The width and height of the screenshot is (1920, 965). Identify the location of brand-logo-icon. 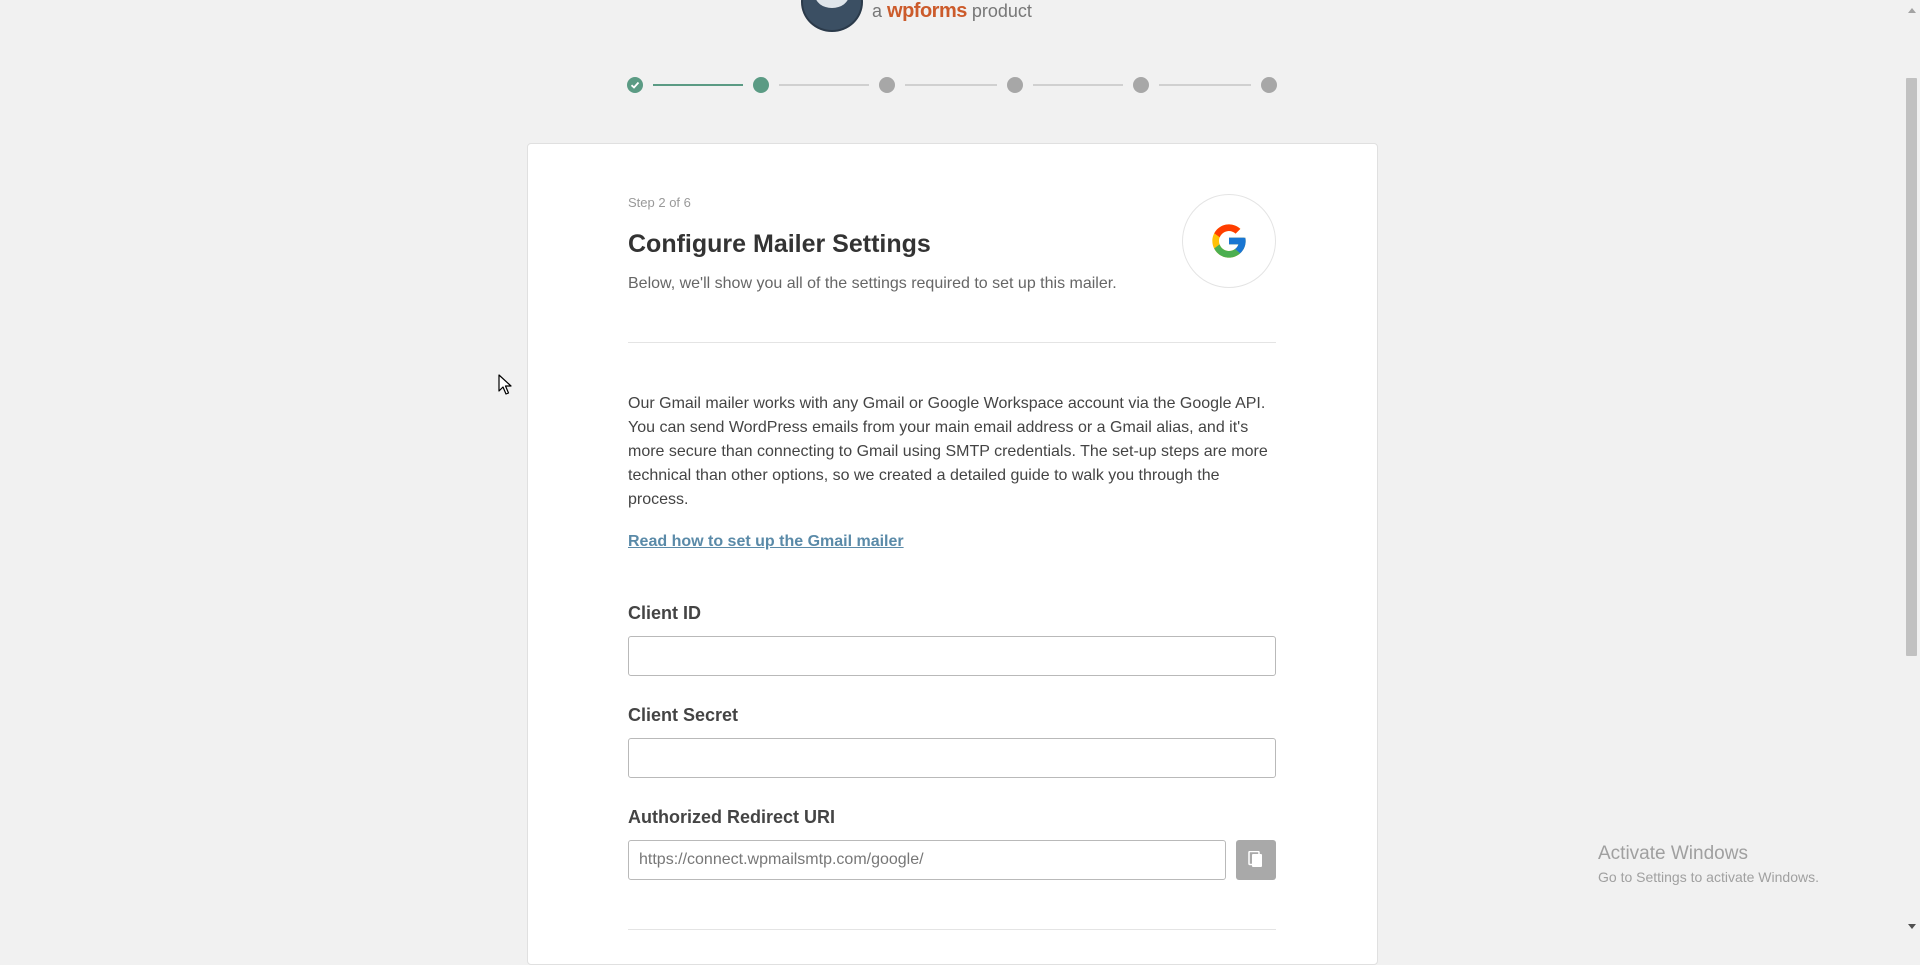
(832, 16).